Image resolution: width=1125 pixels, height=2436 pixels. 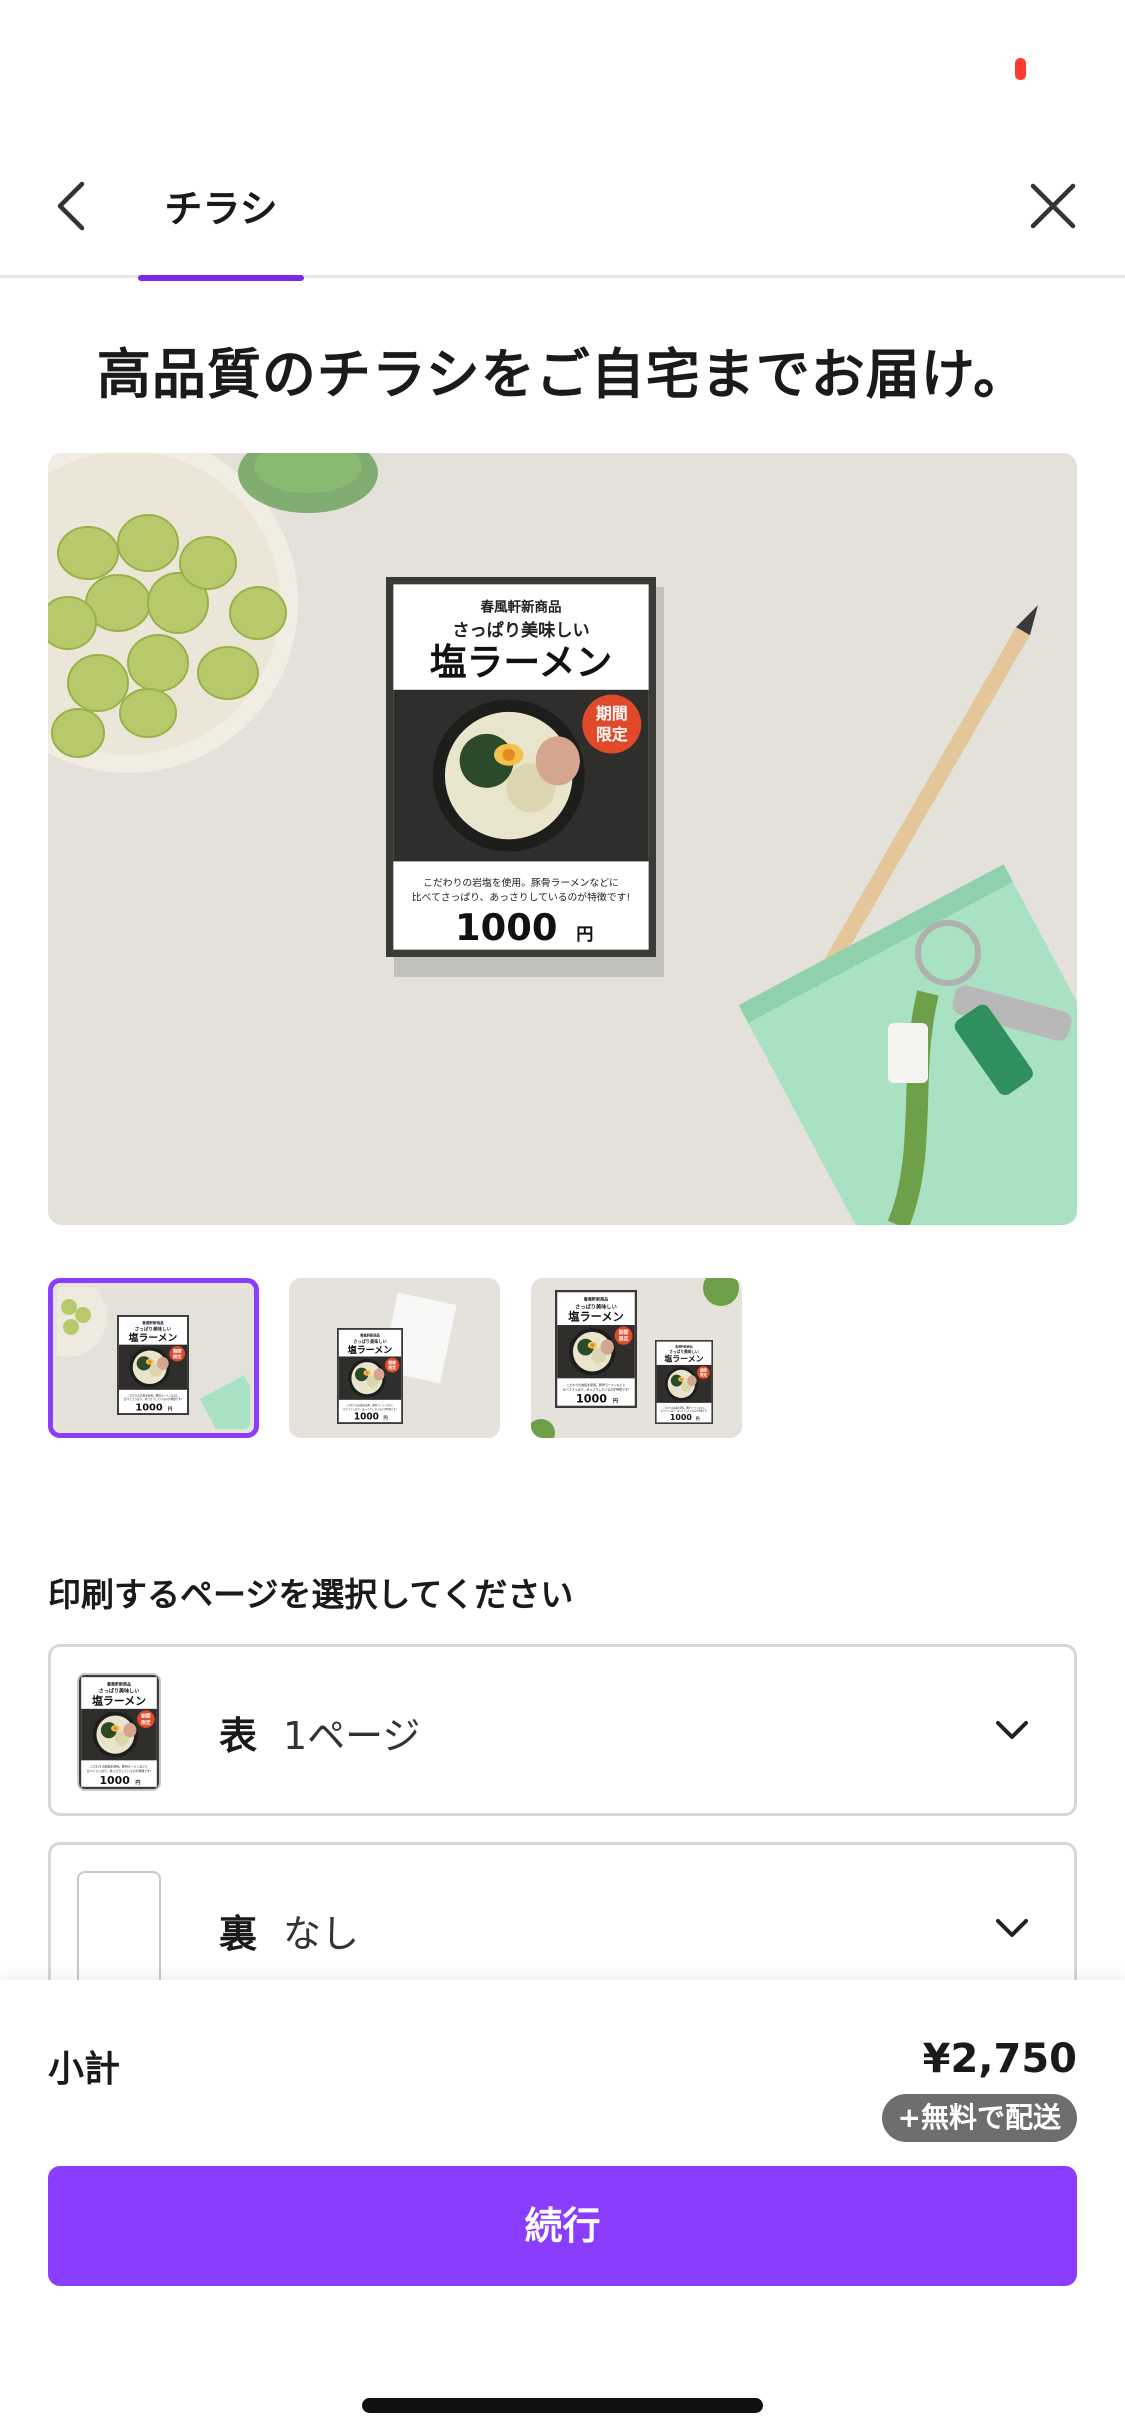 I want to click on close-icon, so click(x=1053, y=206).